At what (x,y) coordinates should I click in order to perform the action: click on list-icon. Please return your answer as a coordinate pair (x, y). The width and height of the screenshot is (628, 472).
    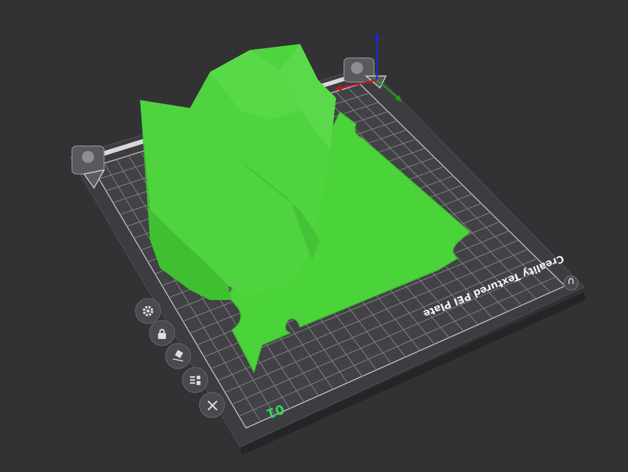
    Looking at the image, I should click on (195, 380).